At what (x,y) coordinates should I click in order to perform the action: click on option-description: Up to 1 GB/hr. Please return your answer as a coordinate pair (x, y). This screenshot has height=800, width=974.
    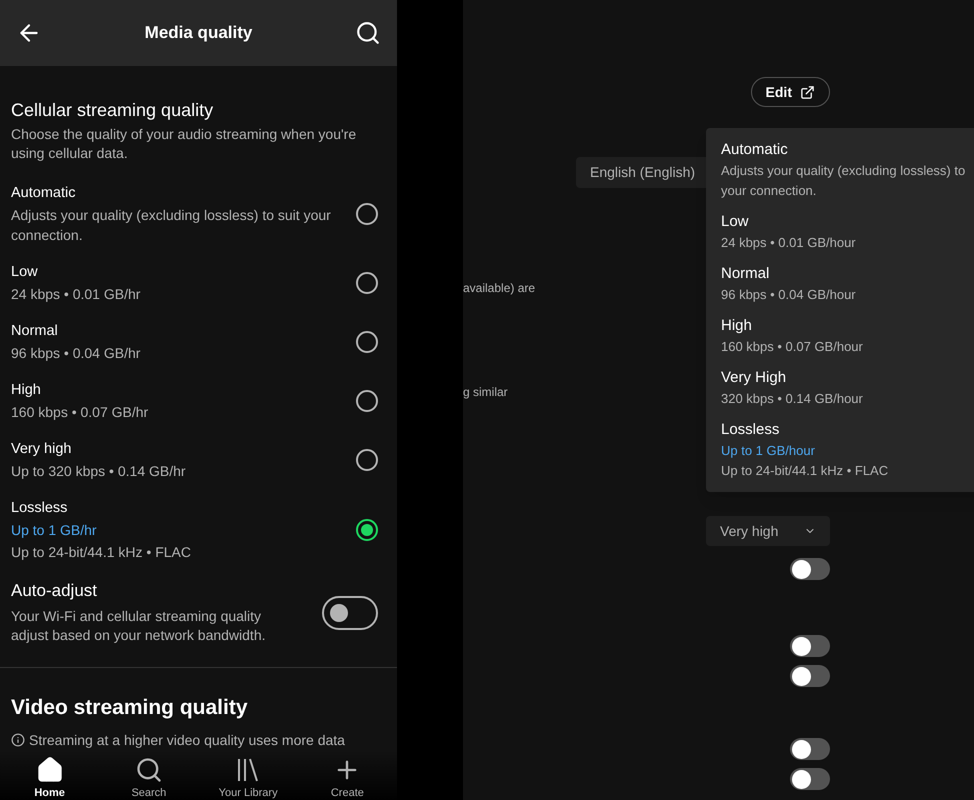
    Looking at the image, I should click on (54, 530).